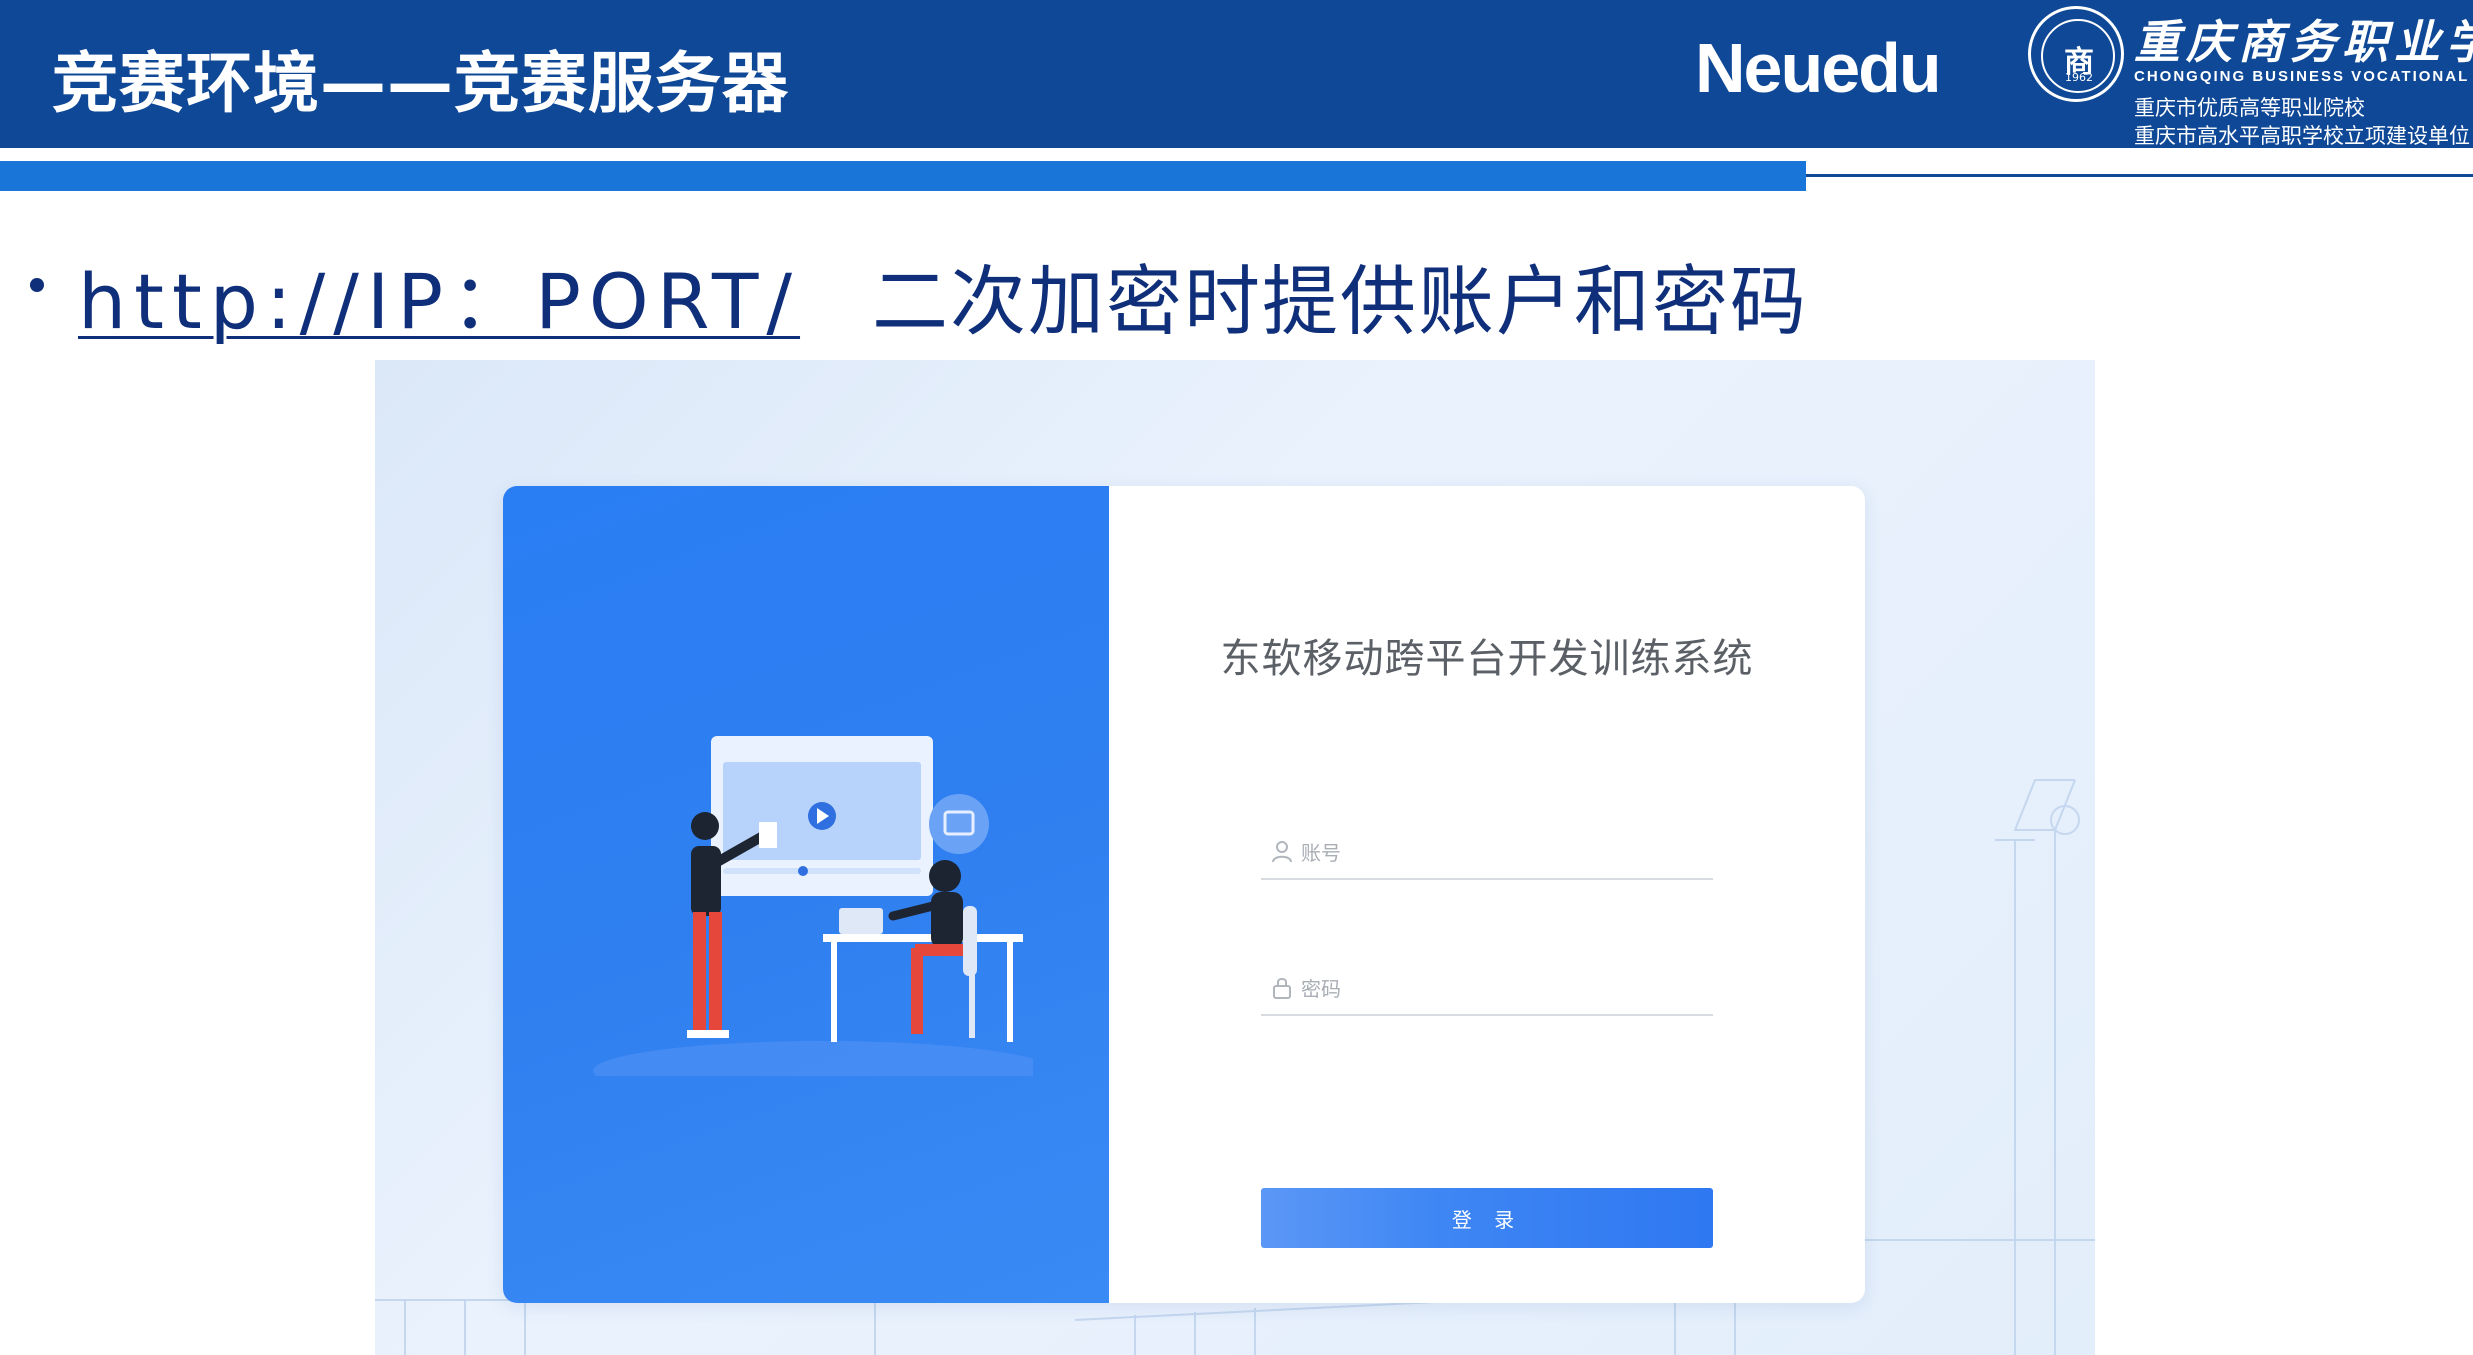  I want to click on server-url-link: http://IP：PORT/, so click(439, 295).